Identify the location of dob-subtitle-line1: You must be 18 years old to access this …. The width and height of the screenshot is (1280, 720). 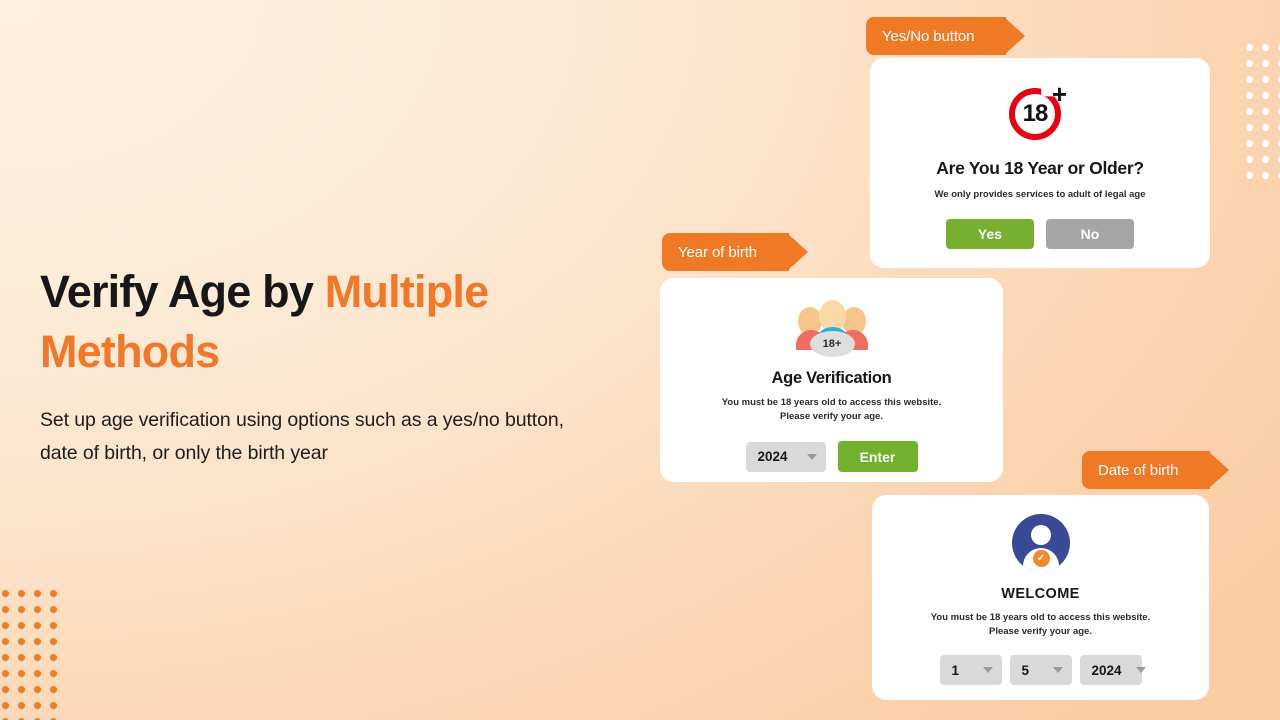
(1040, 617).